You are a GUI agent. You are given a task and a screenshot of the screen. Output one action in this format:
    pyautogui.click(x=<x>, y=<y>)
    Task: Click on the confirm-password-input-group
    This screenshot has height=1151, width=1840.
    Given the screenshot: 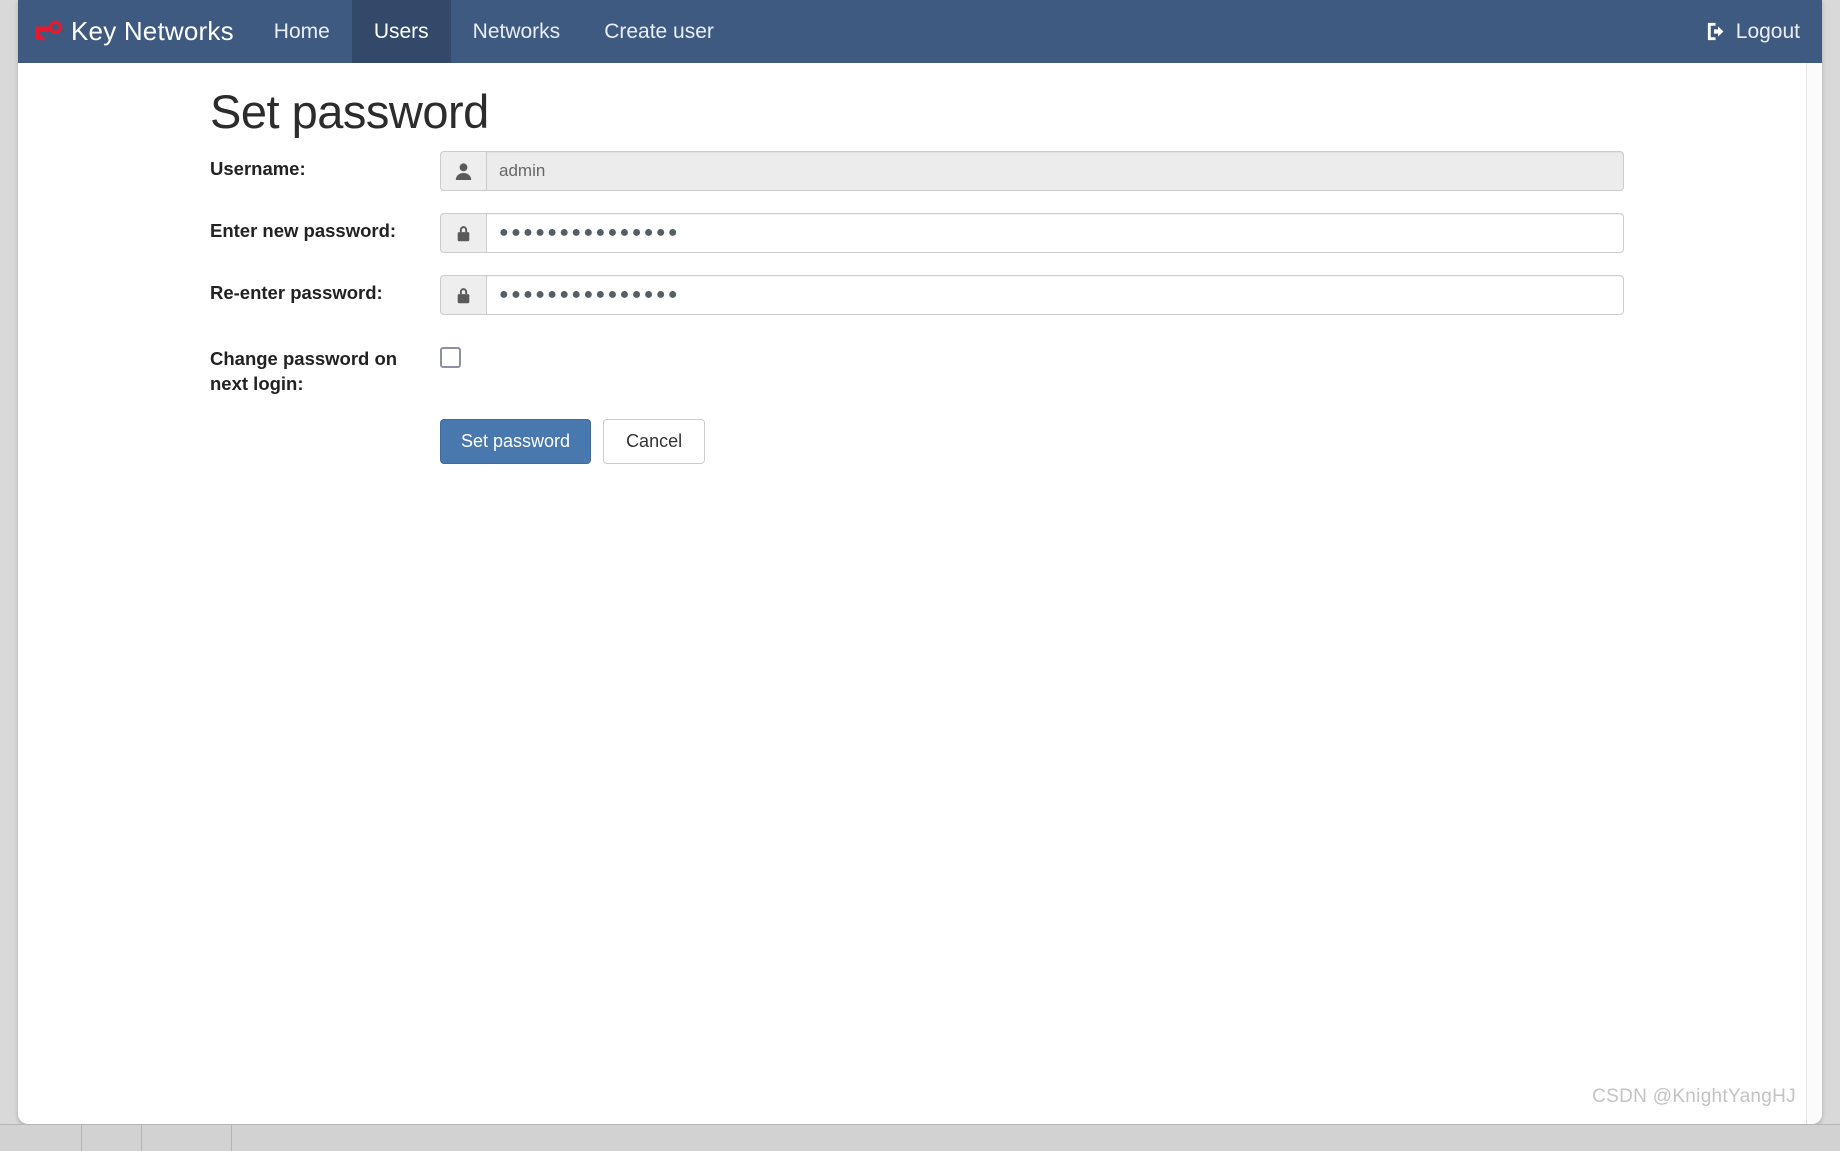 What is the action you would take?
    pyautogui.click(x=1032, y=295)
    